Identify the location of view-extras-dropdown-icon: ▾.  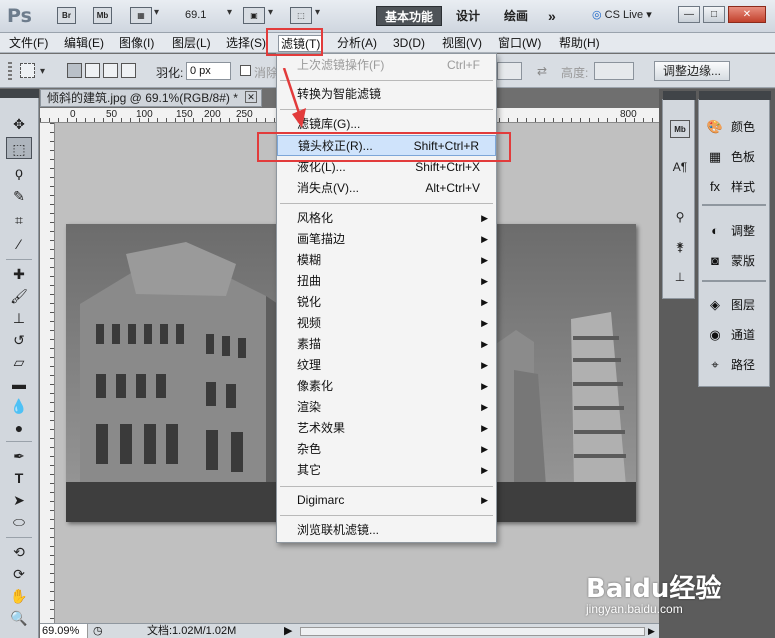
(156, 12).